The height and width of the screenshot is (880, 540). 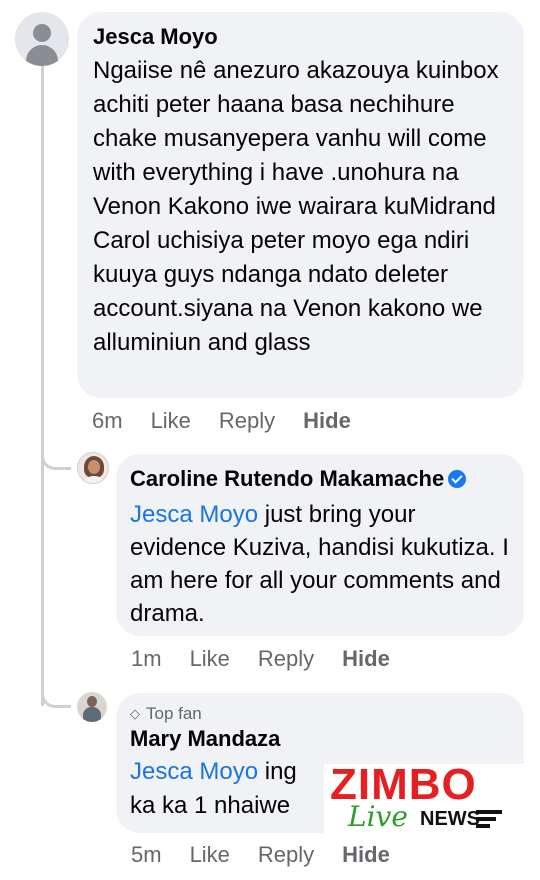 I want to click on avatar-mary-mandaza, so click(x=92, y=707).